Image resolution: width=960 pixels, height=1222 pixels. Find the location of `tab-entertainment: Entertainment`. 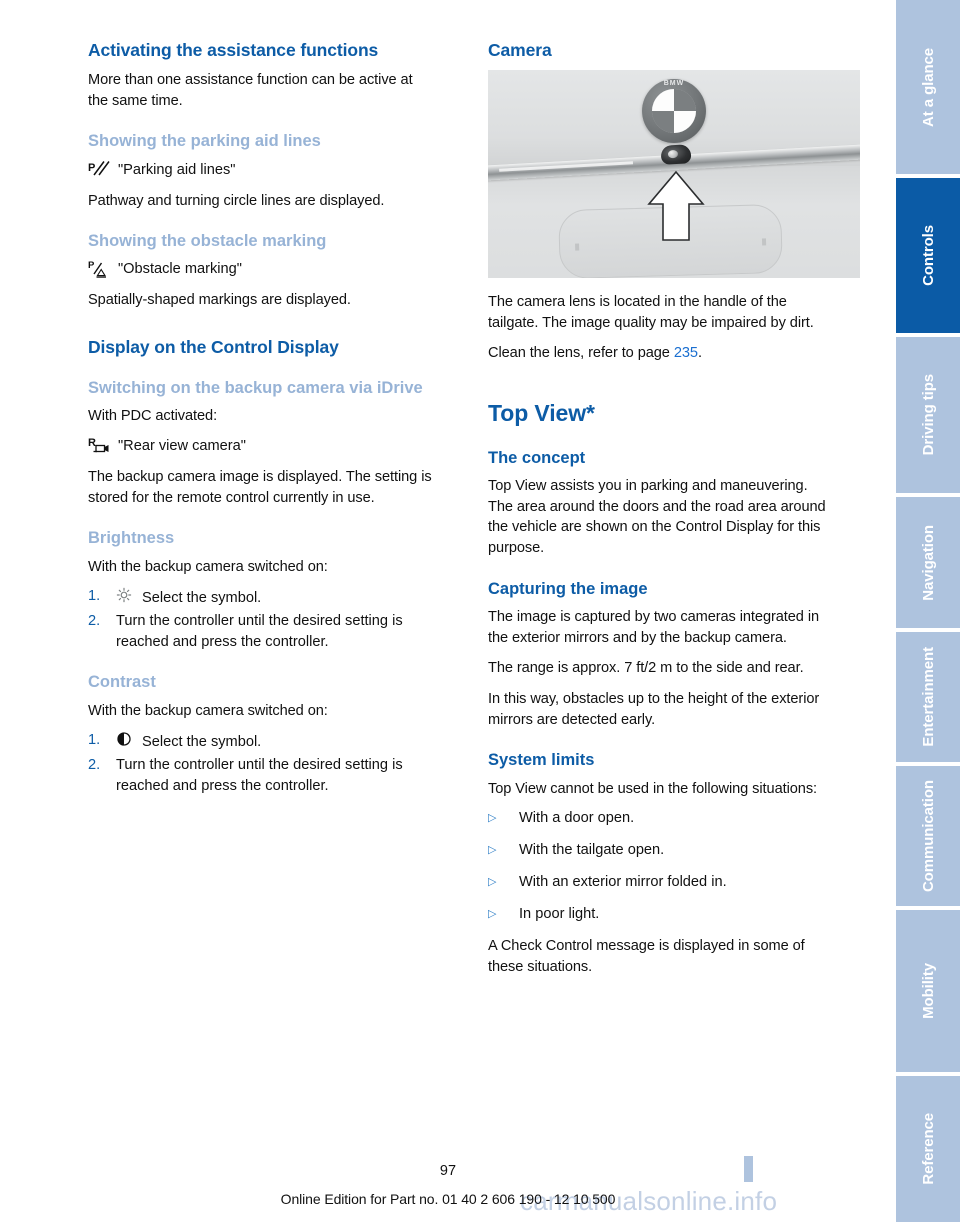

tab-entertainment: Entertainment is located at coordinates (928, 697).